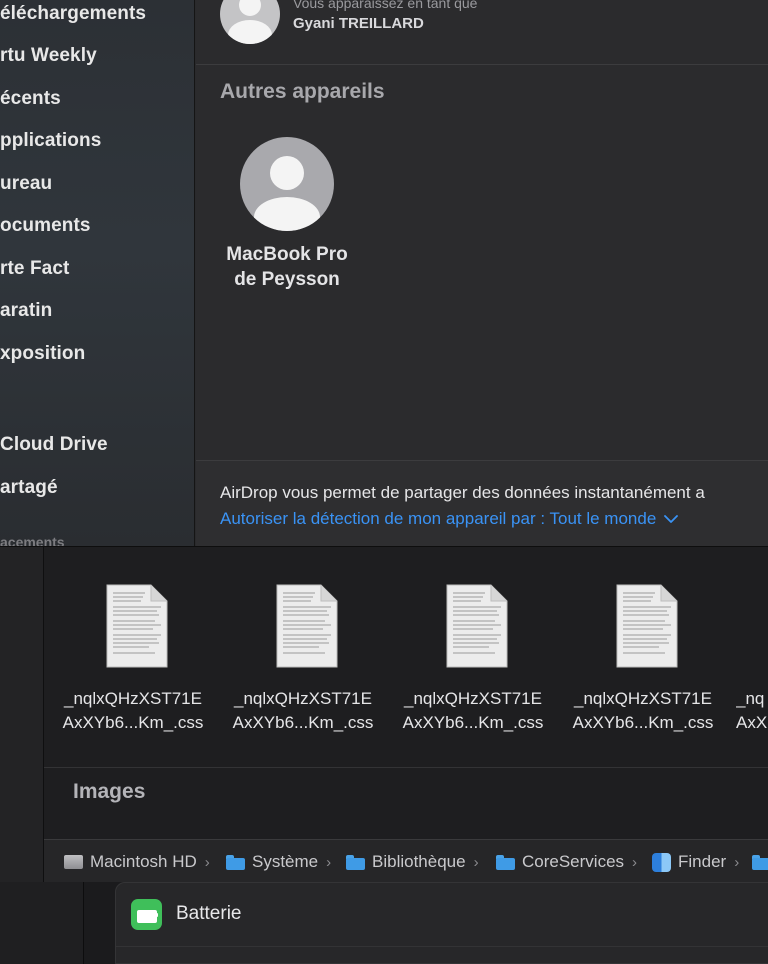 The height and width of the screenshot is (964, 768). I want to click on path-item-systeme: Système ›, so click(278, 862).